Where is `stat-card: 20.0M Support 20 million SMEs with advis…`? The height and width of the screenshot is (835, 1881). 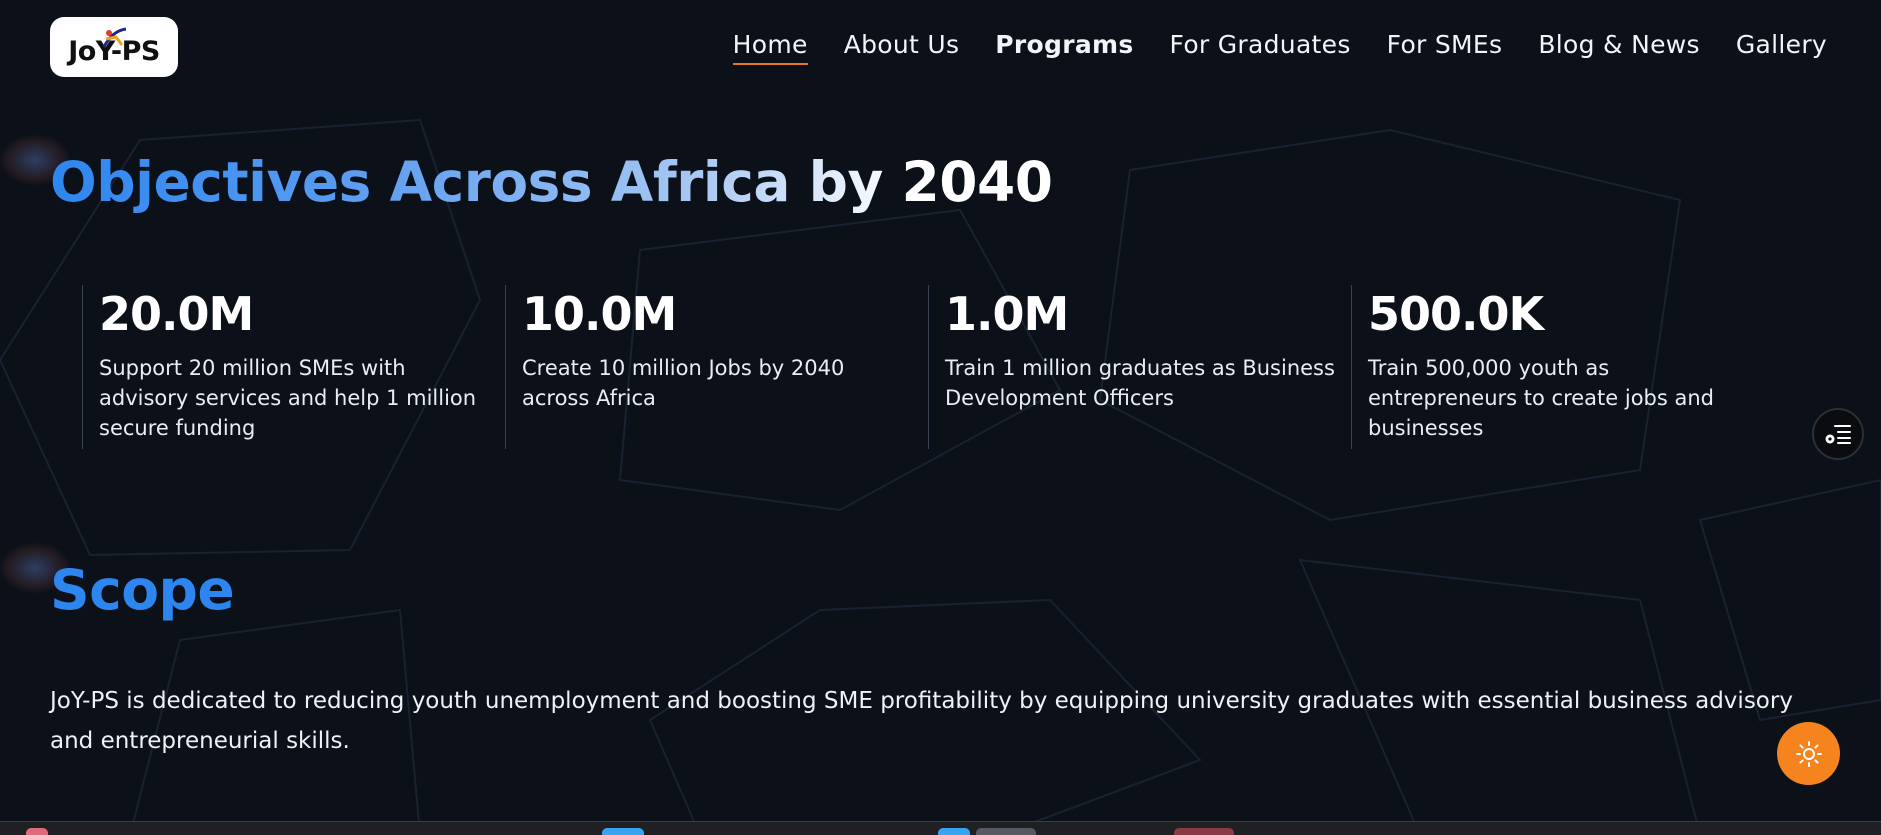
stat-card: 20.0M Support 20 million SMEs with advis… is located at coordinates (293, 367).